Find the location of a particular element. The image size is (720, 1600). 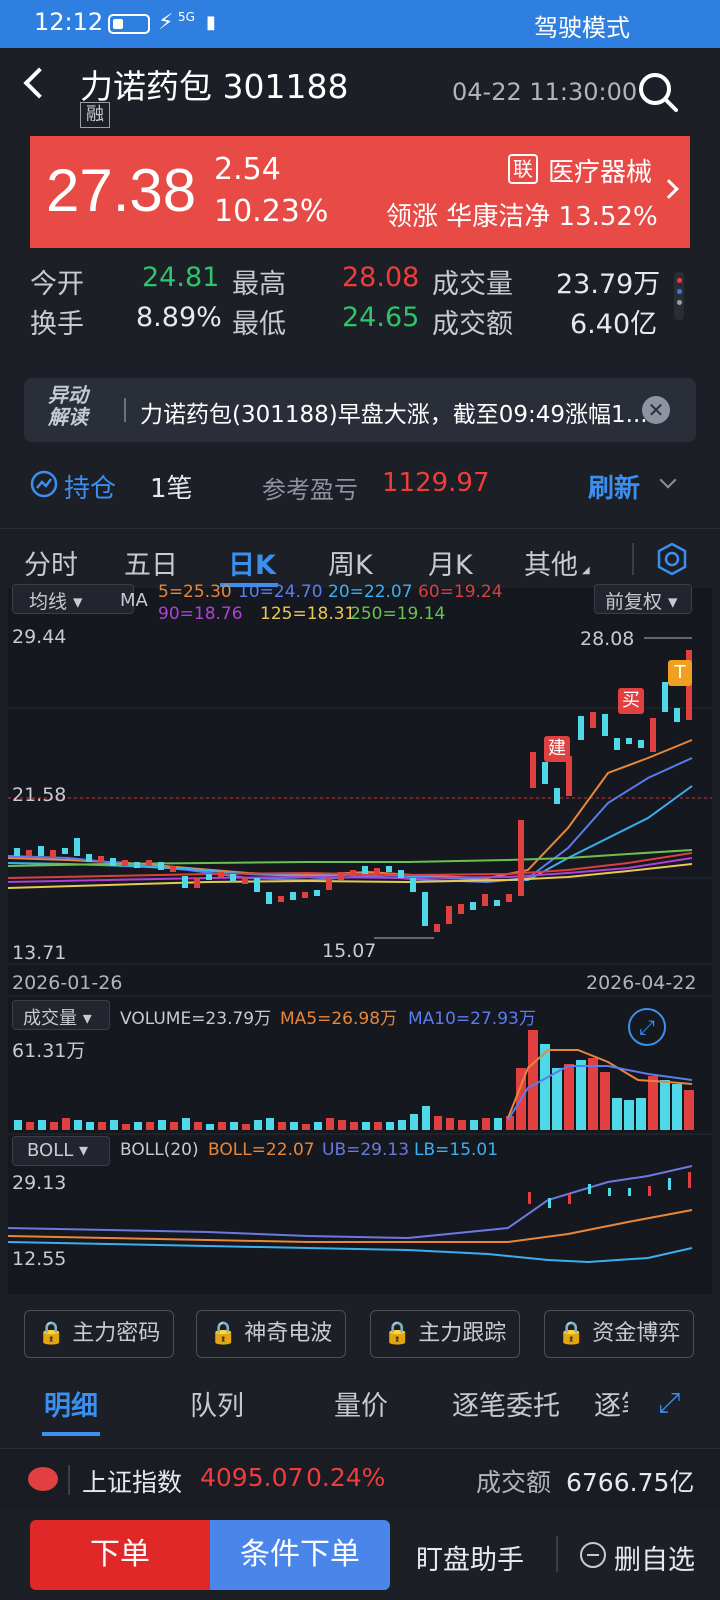

lock-button-fund: 🔒 资金博弈 is located at coordinates (619, 1334).